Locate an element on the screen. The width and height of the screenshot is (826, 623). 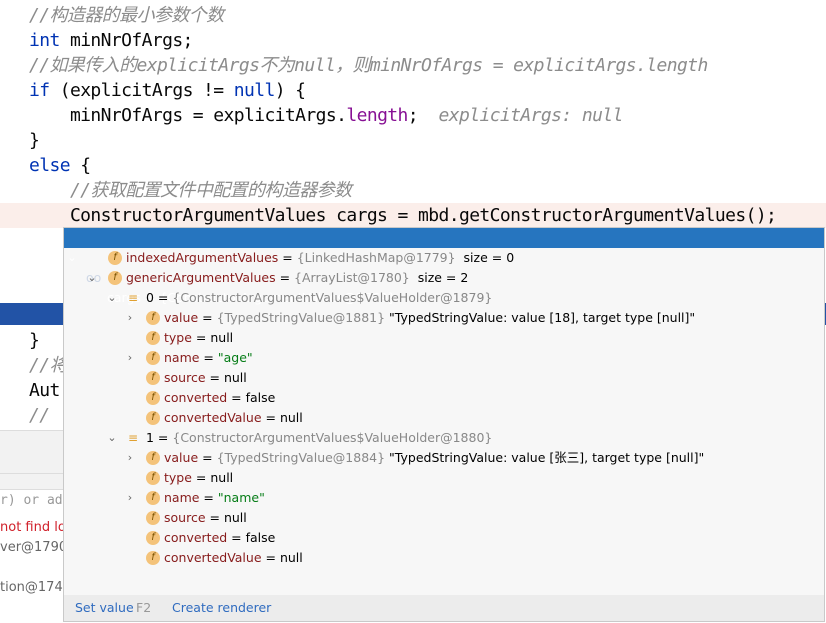
code-line: //构造器的最小参数个数 is located at coordinates (126, 15).